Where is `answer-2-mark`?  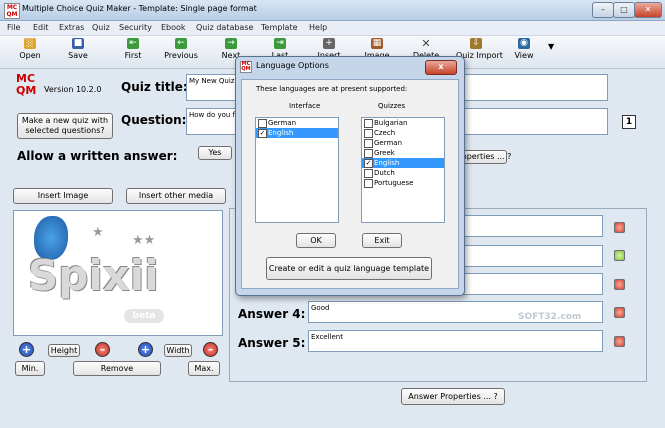 answer-2-mark is located at coordinates (619, 255).